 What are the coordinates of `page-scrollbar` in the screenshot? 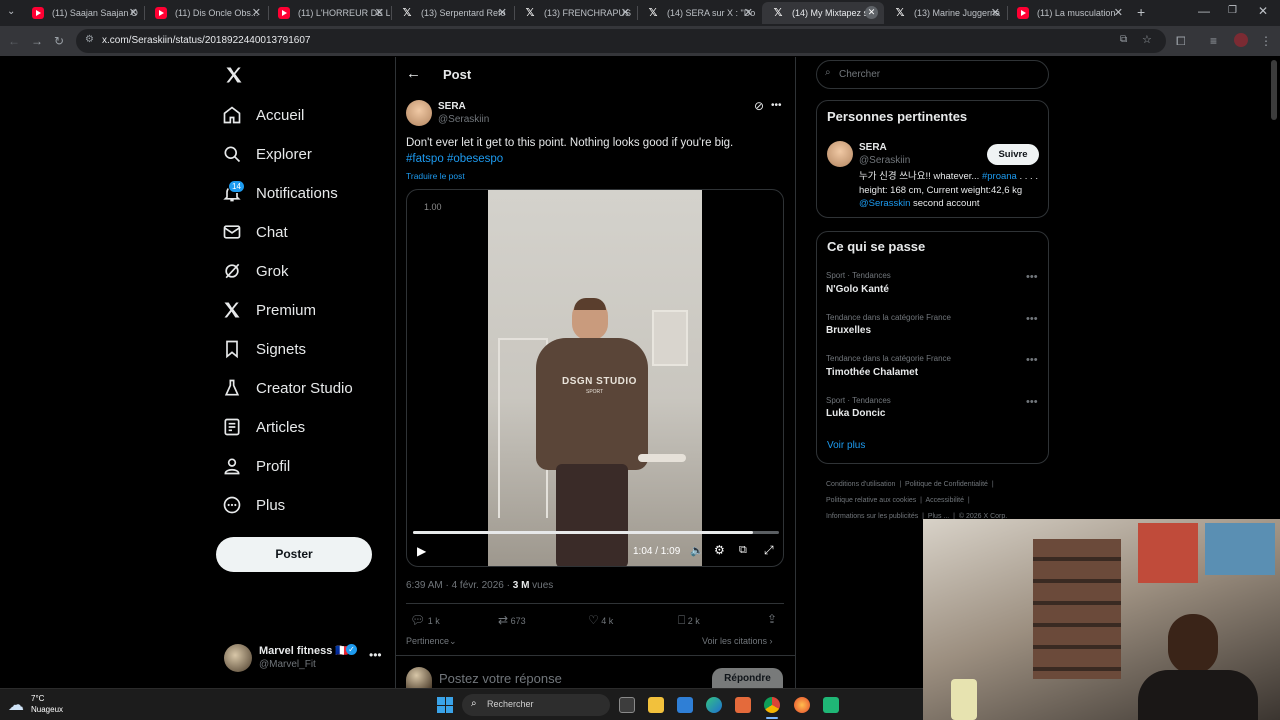 It's located at (1274, 90).